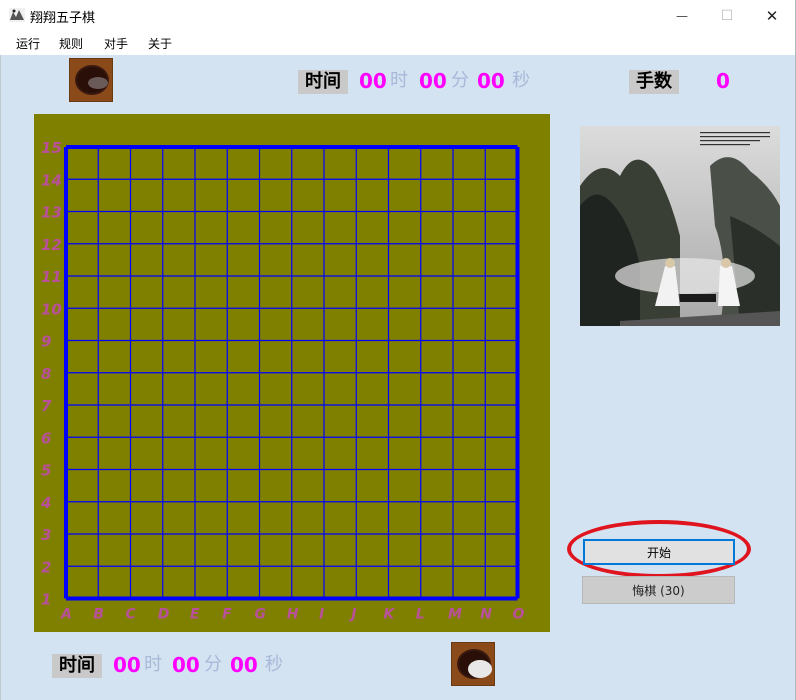 This screenshot has height=700, width=796. What do you see at coordinates (723, 81) in the screenshot?
I see `moves-count: 0` at bounding box center [723, 81].